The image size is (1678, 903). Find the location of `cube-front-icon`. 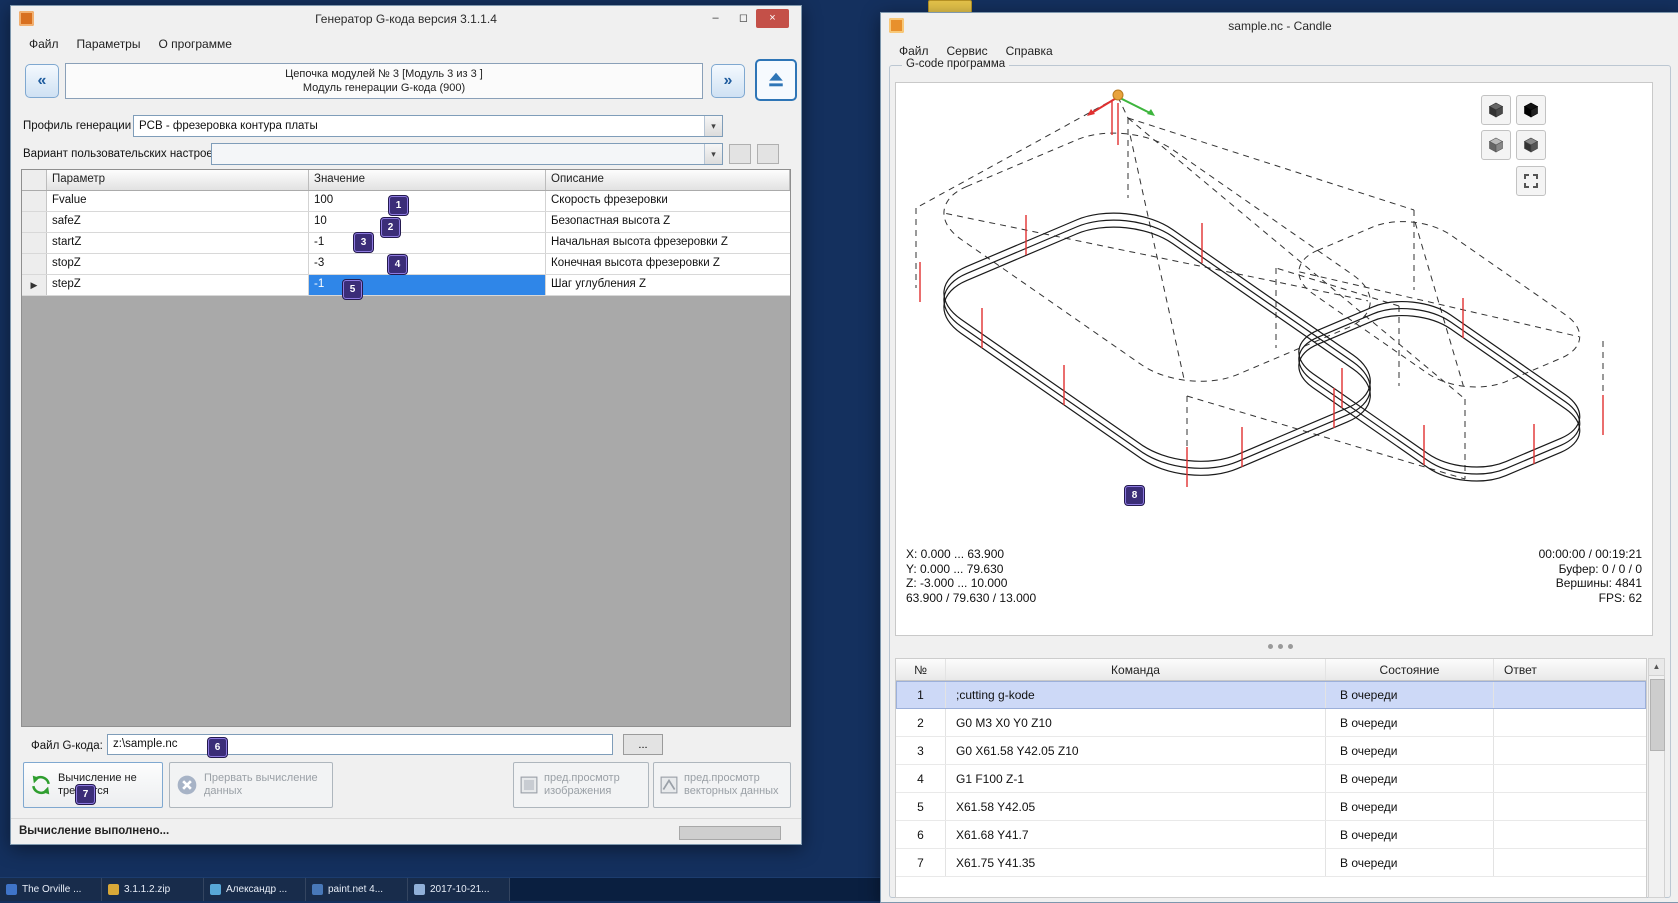

cube-front-icon is located at coordinates (1496, 145).